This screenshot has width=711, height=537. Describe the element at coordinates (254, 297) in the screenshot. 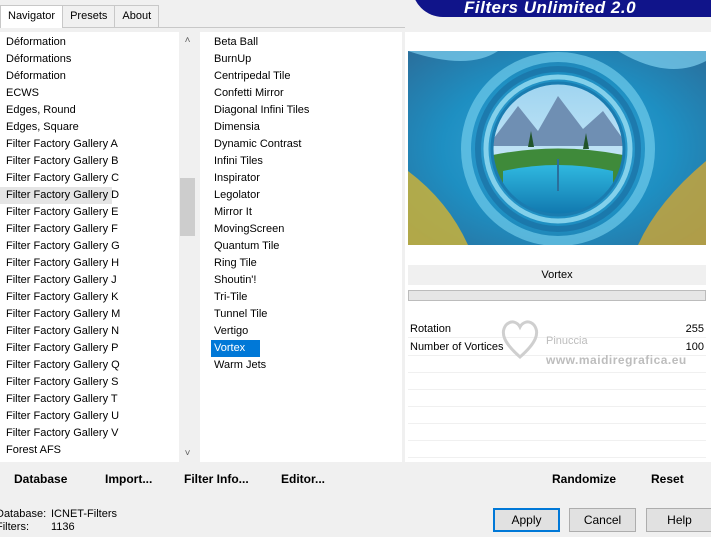

I see `filter-item: Tri-Tile` at that location.